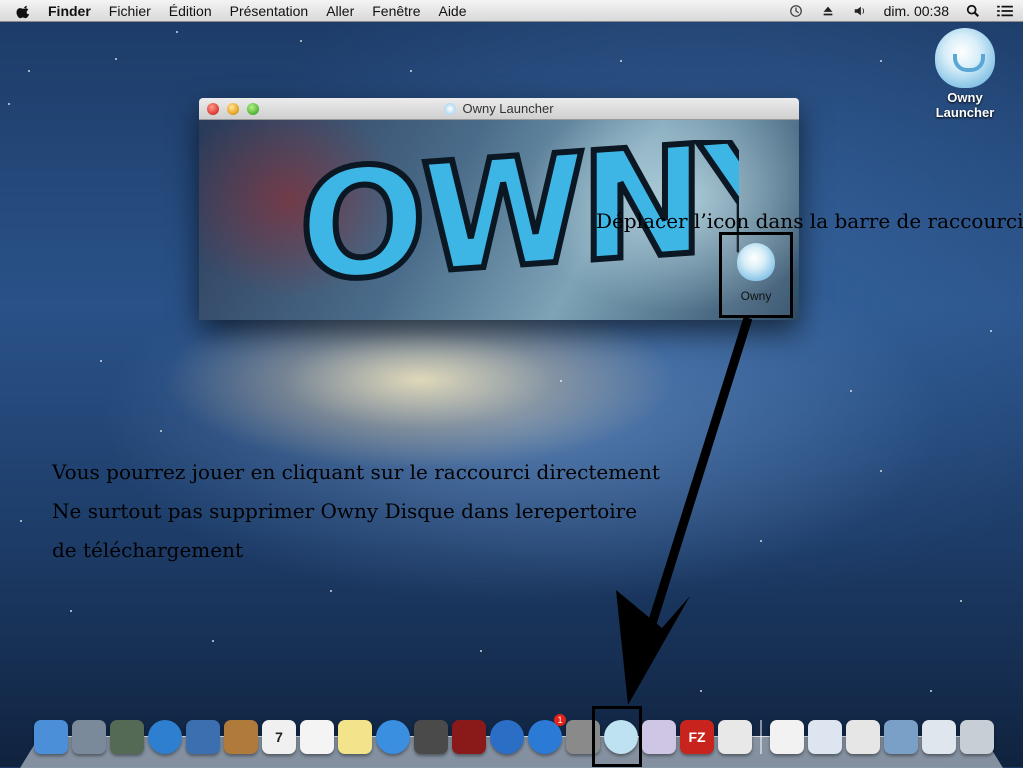 This screenshot has height=768, width=1023. I want to click on app-store-icon: 1, so click(547, 734).